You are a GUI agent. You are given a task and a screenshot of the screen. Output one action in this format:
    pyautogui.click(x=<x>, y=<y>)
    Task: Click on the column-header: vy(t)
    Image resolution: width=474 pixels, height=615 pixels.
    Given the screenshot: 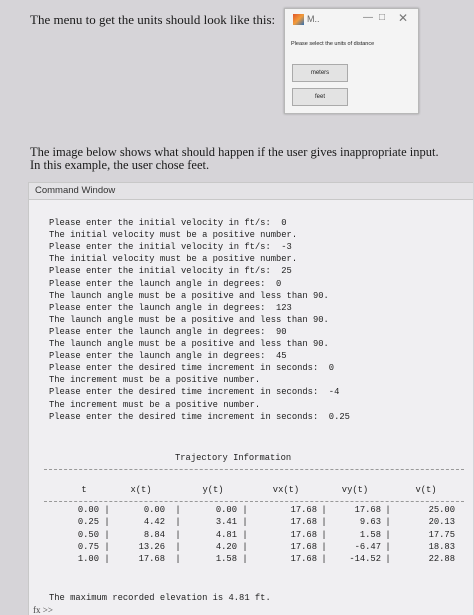 What is the action you would take?
    pyautogui.click(x=355, y=490)
    